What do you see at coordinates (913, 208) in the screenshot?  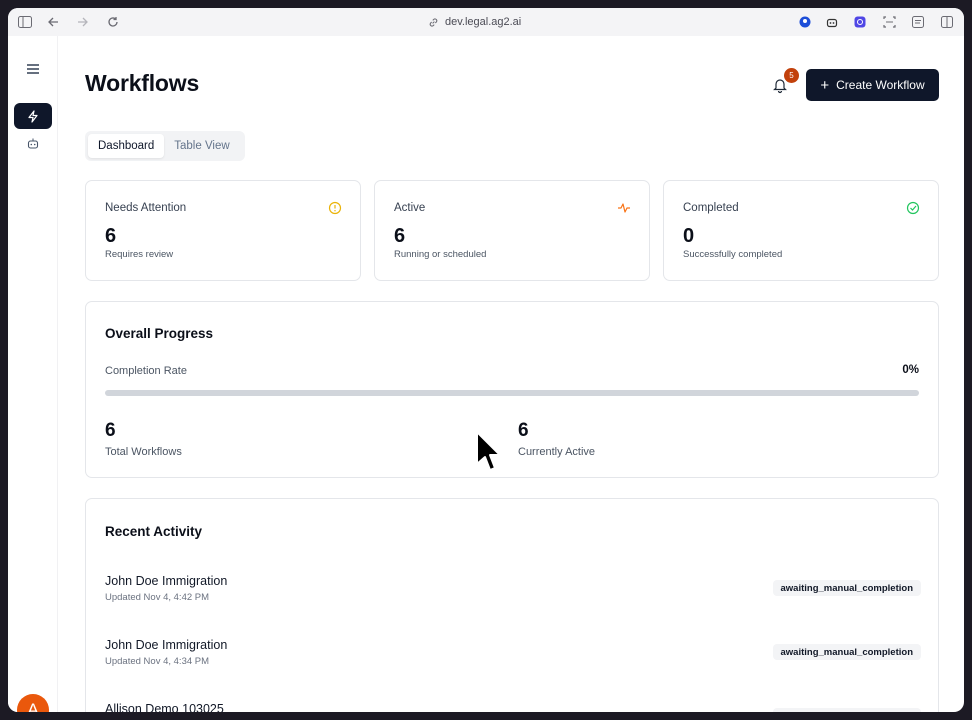 I see `check-circle-icon` at bounding box center [913, 208].